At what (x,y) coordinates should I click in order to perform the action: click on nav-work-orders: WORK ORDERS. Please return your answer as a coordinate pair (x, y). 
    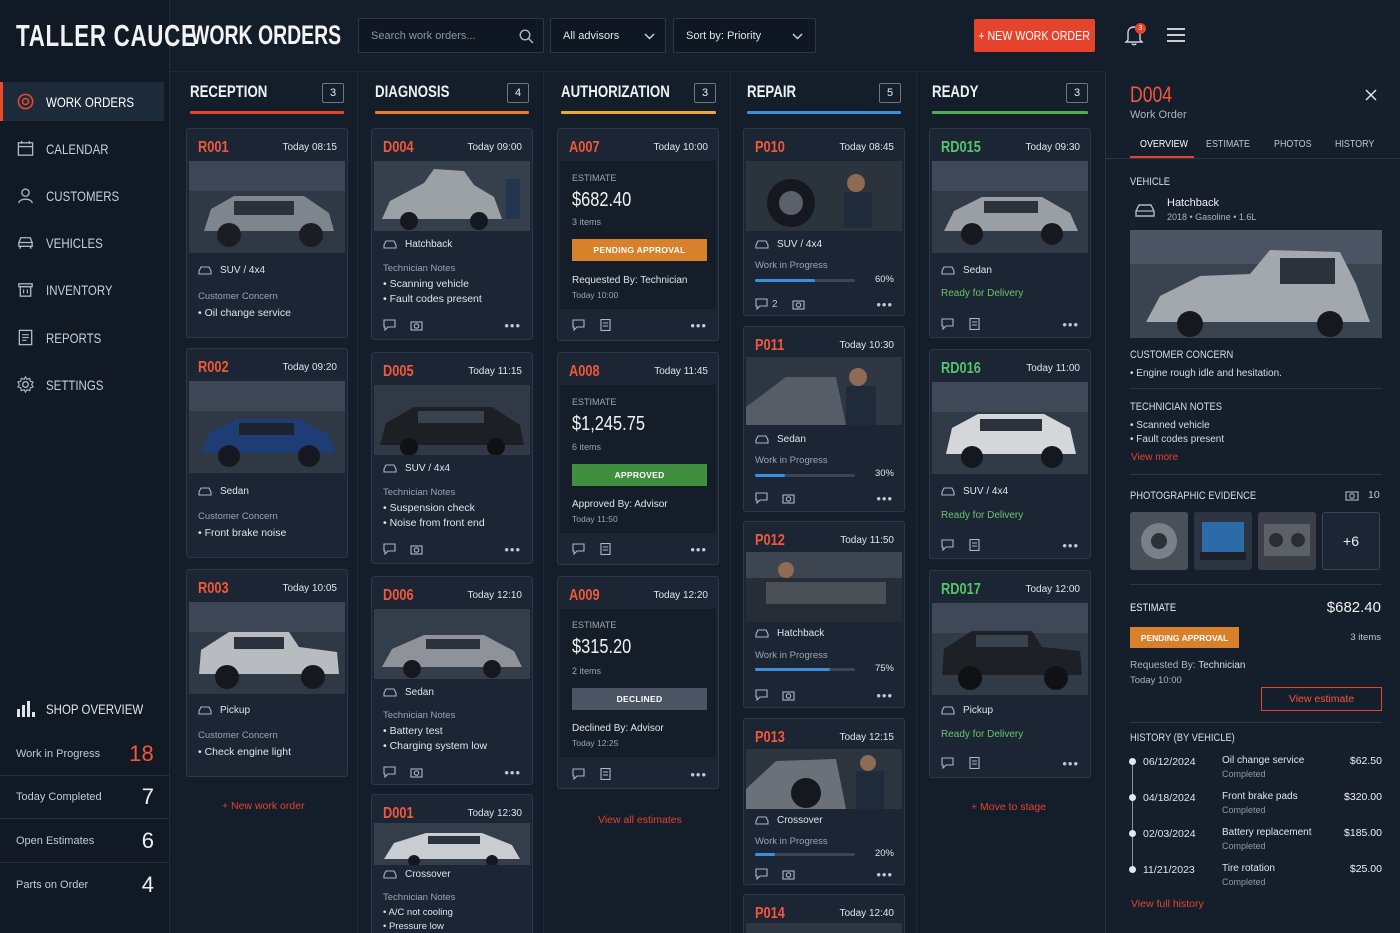
    Looking at the image, I should click on (82, 101).